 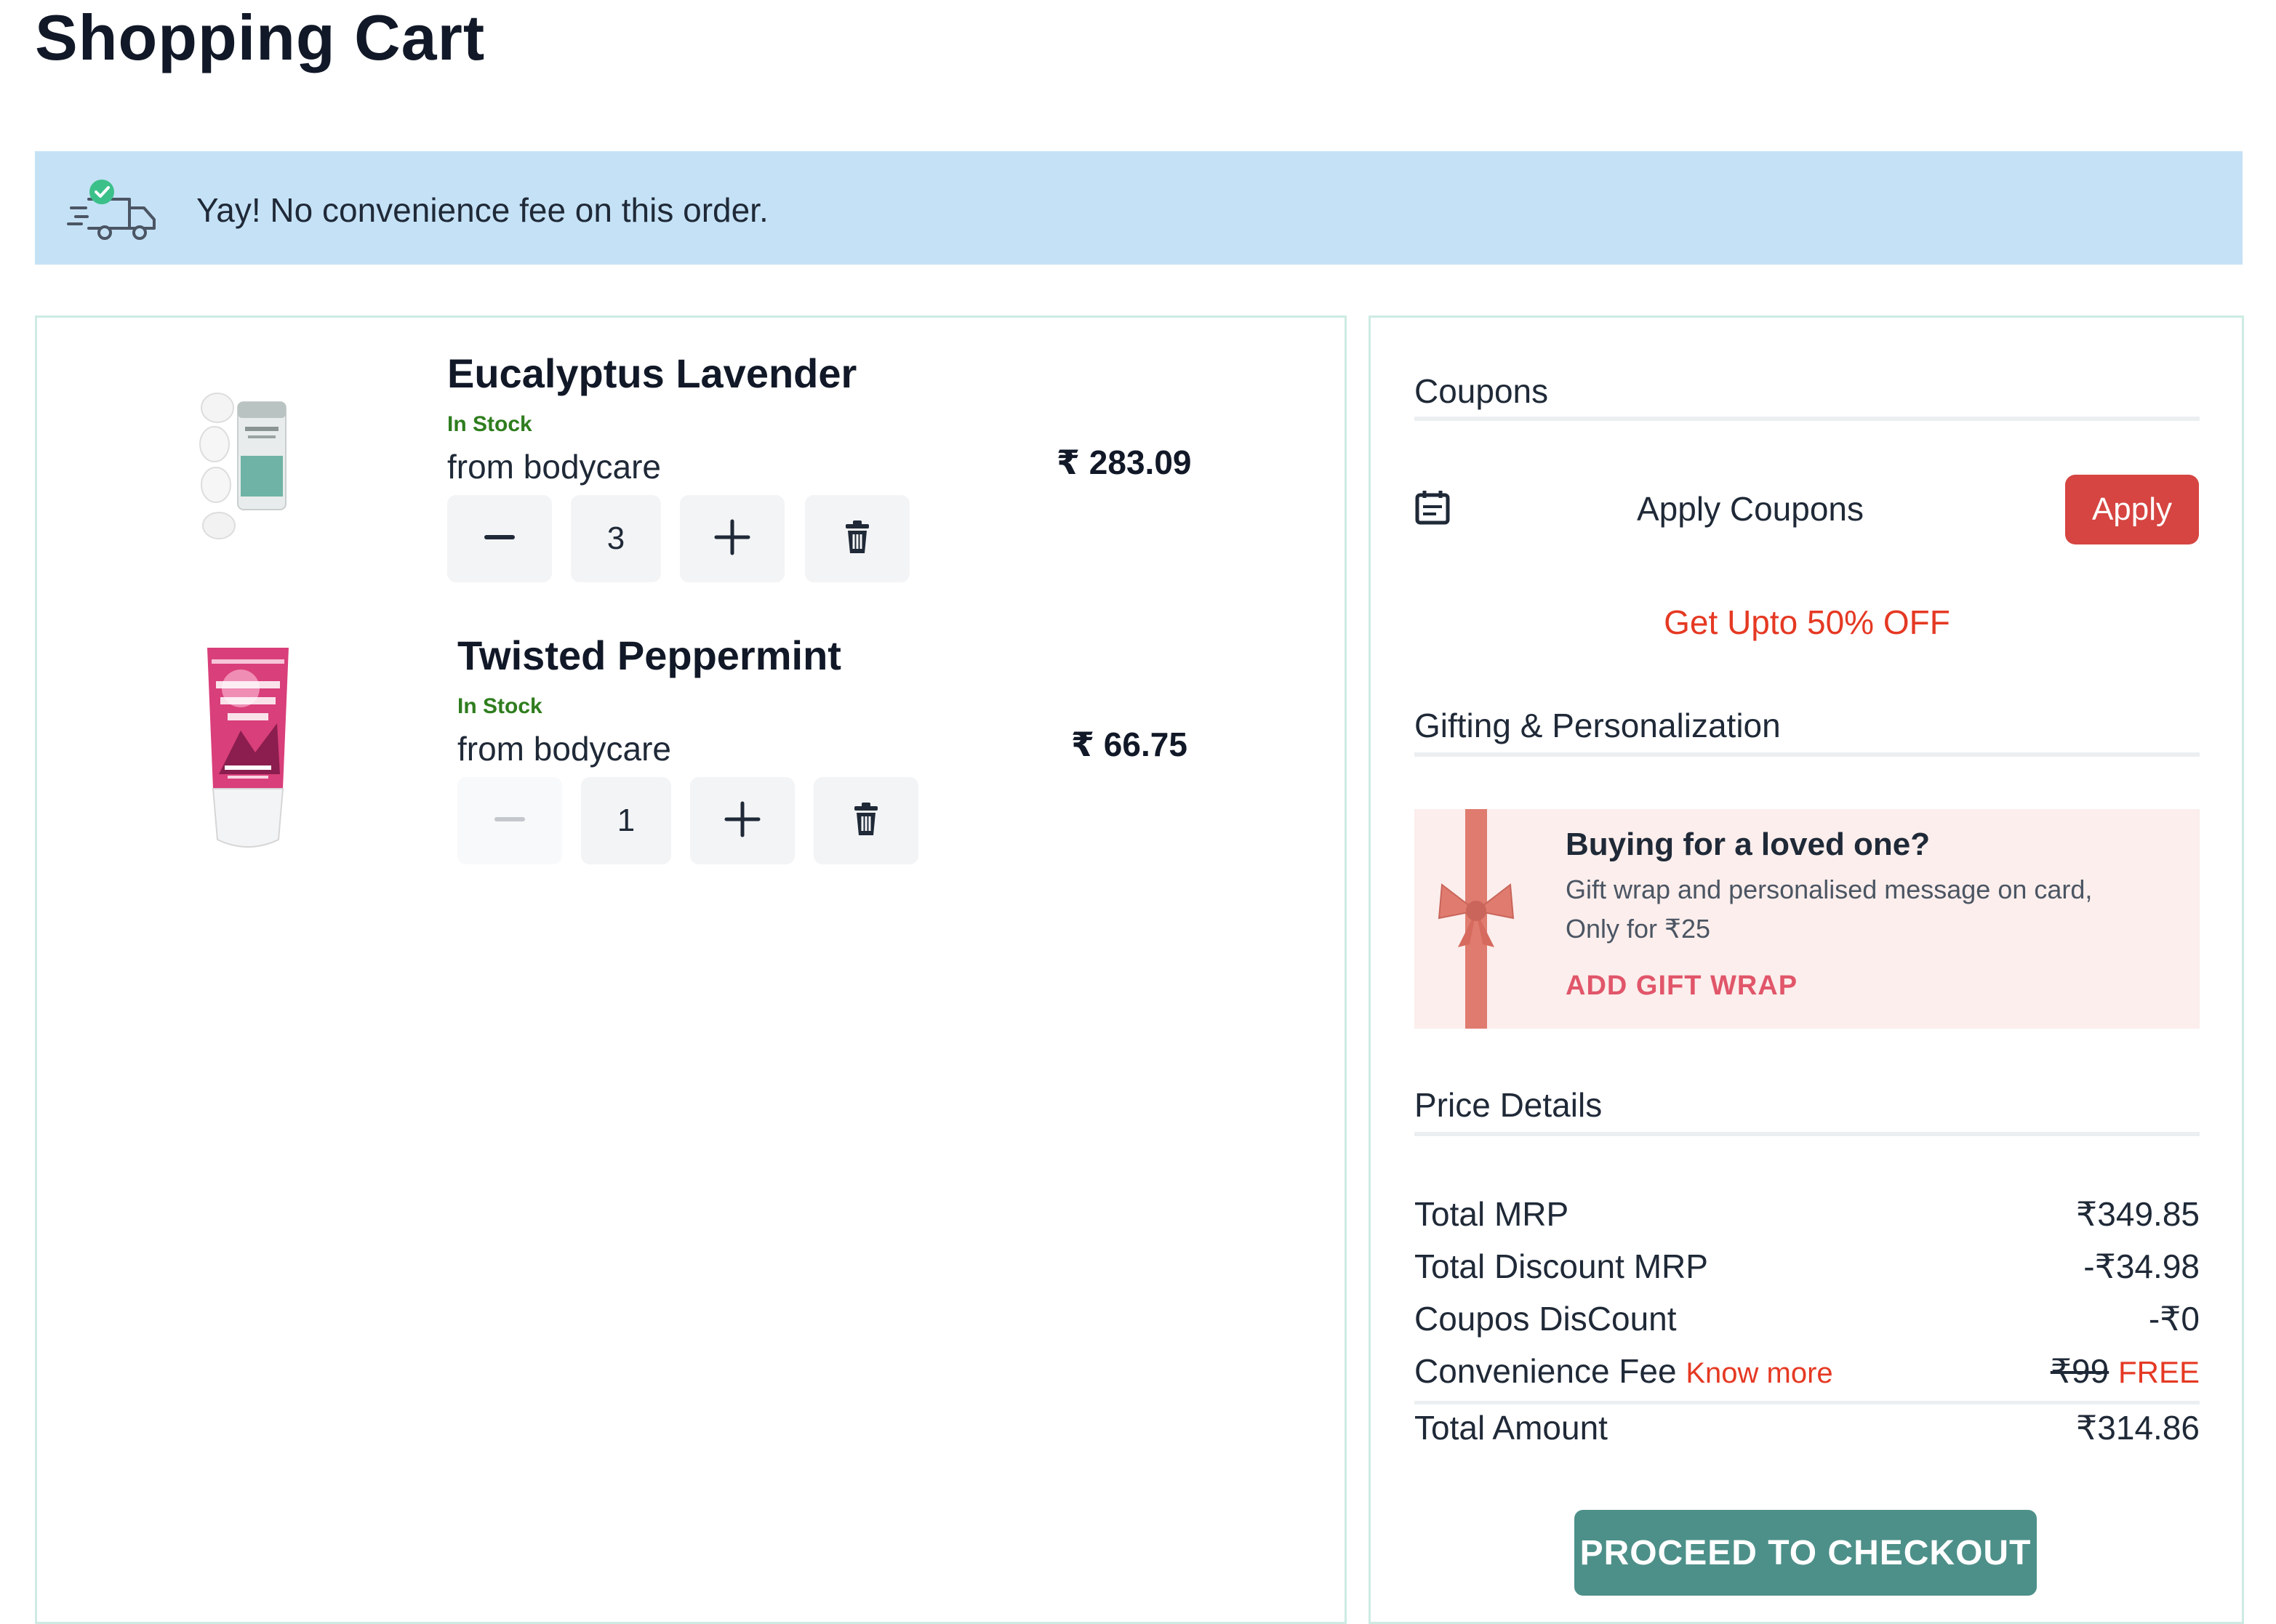 I want to click on product-price: ₹ 66.75, so click(x=1129, y=744).